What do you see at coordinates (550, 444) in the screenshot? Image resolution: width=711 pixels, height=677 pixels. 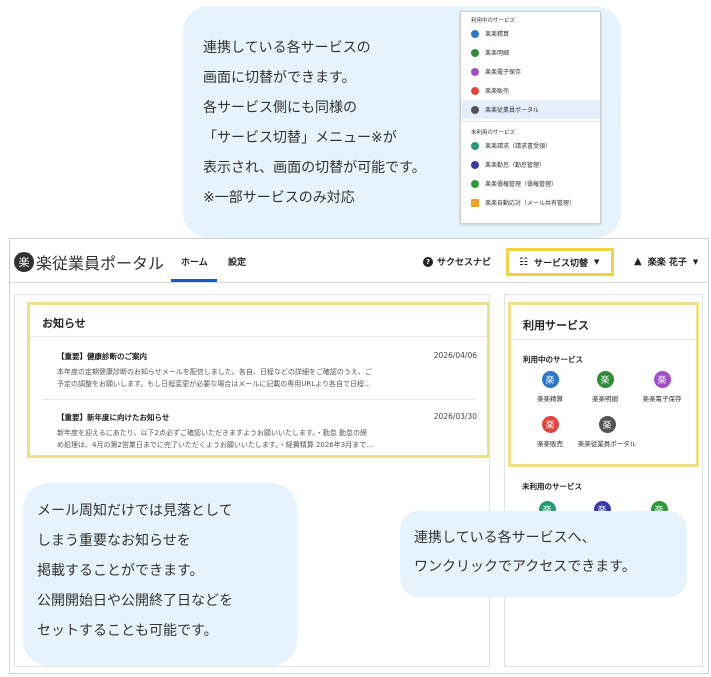 I see `service-label: 楽楽販売` at bounding box center [550, 444].